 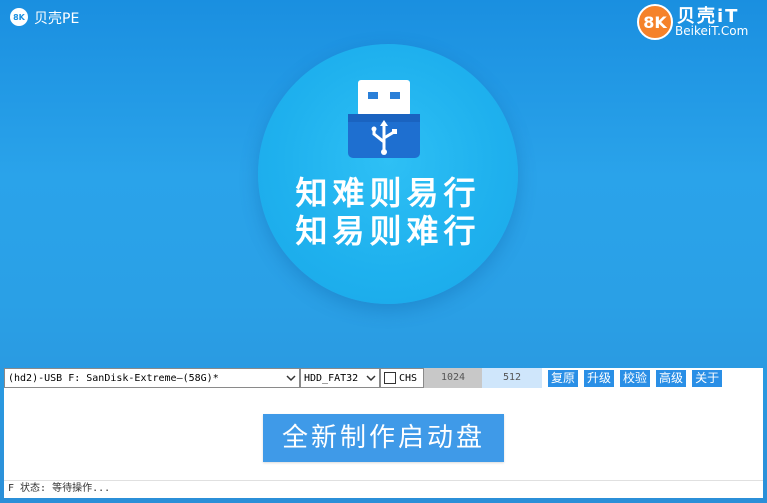 I want to click on advanced-button: 高级, so click(x=671, y=378).